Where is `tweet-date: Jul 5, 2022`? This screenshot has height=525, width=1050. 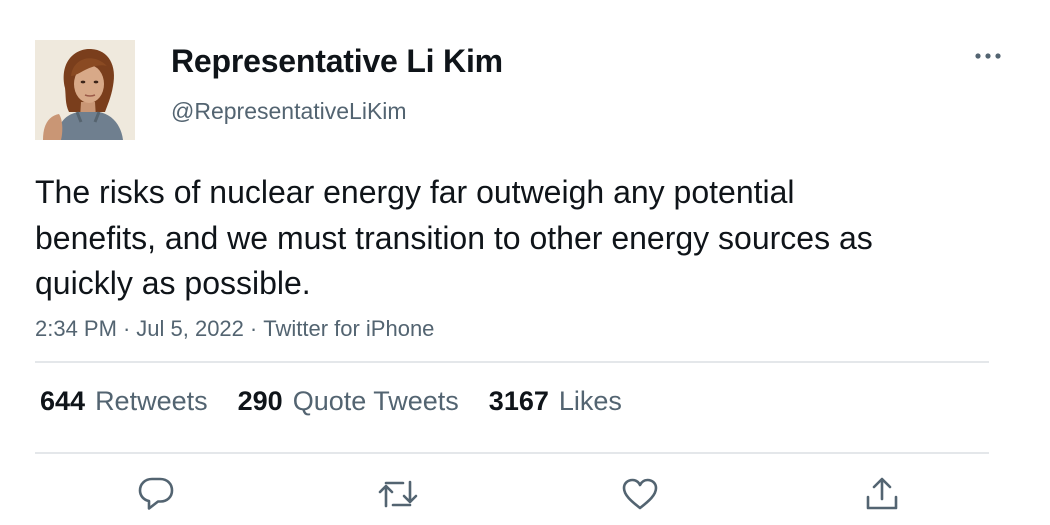
tweet-date: Jul 5, 2022 is located at coordinates (190, 328).